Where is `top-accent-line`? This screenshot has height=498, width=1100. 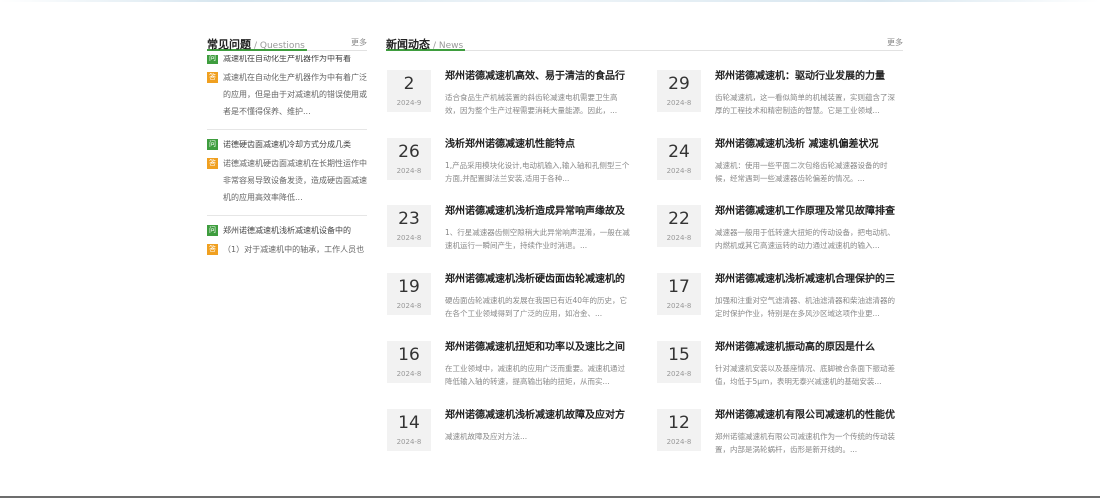 top-accent-line is located at coordinates (550, 1).